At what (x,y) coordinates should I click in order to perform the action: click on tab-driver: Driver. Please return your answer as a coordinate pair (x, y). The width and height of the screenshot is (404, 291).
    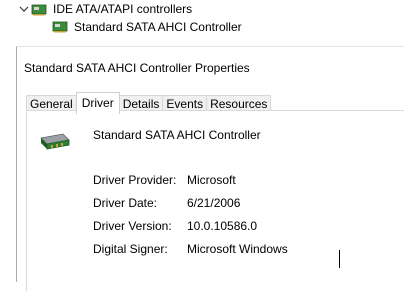
    Looking at the image, I should click on (97, 103).